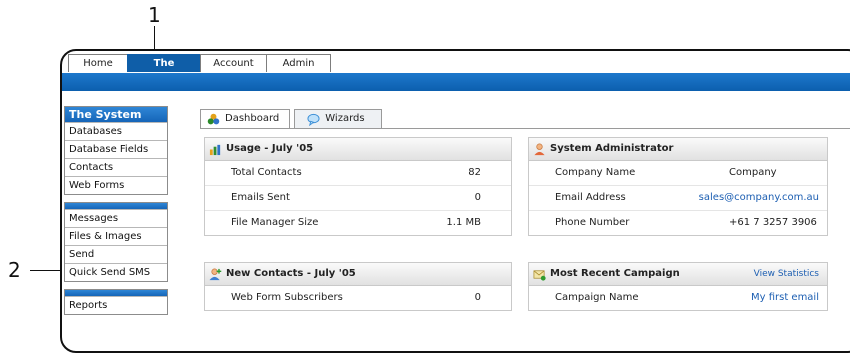 The image size is (850, 353). What do you see at coordinates (345, 118) in the screenshot?
I see `tab-wizards-label: Wizards` at bounding box center [345, 118].